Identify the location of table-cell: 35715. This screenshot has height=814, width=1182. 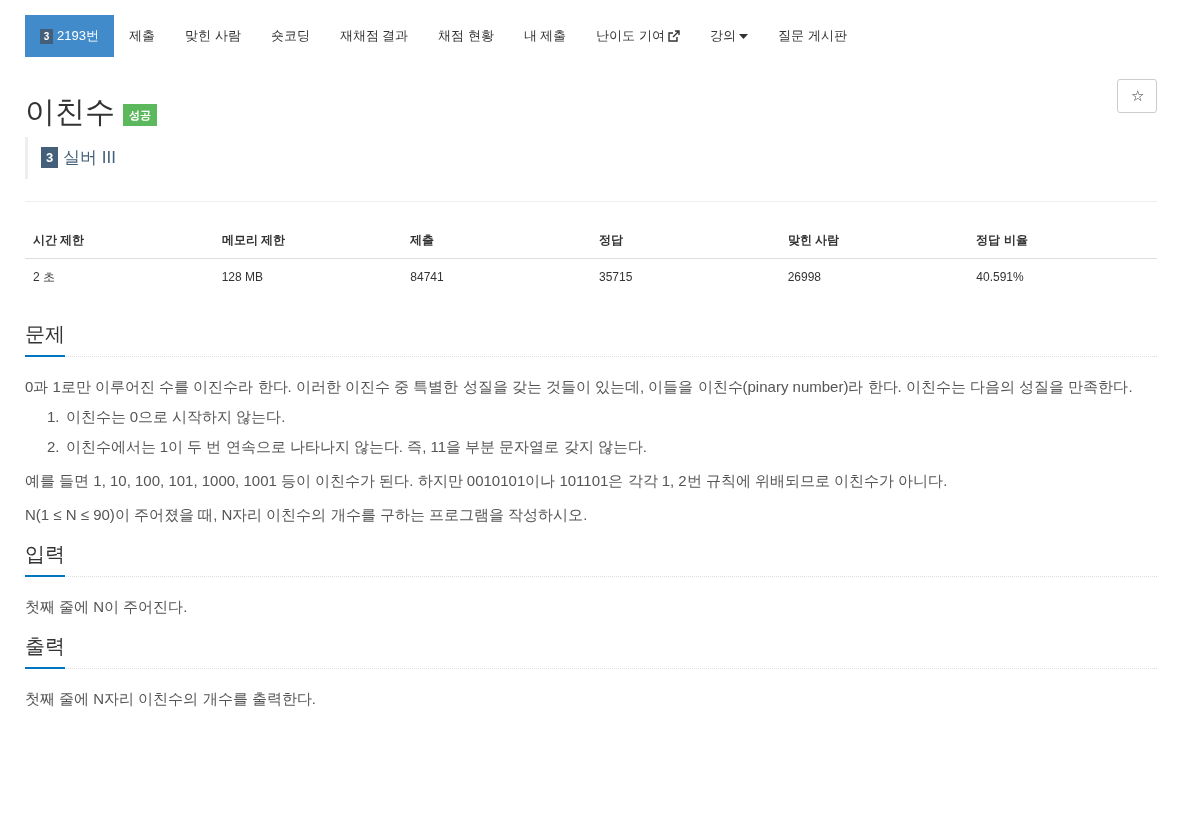
(685, 276).